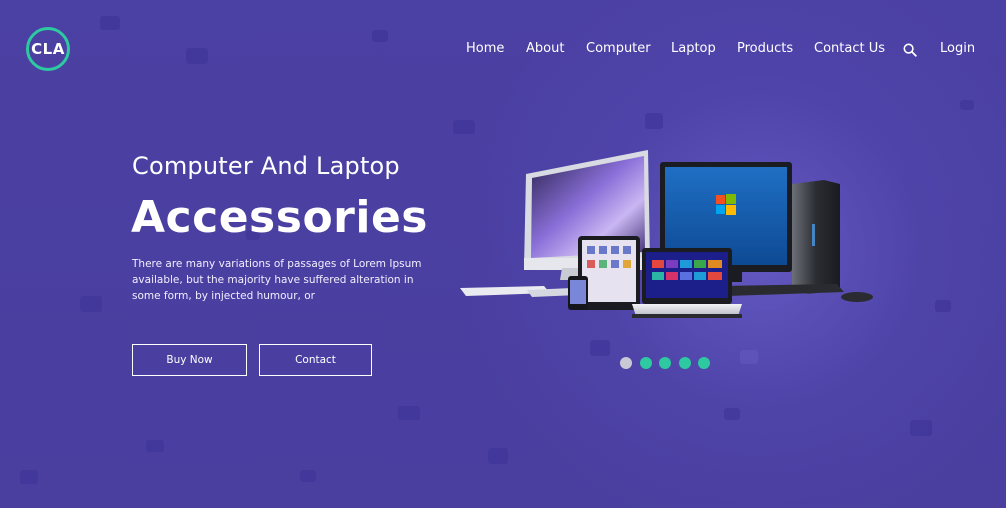 The image size is (1006, 508). I want to click on buy-now-button: Buy Now, so click(189, 360).